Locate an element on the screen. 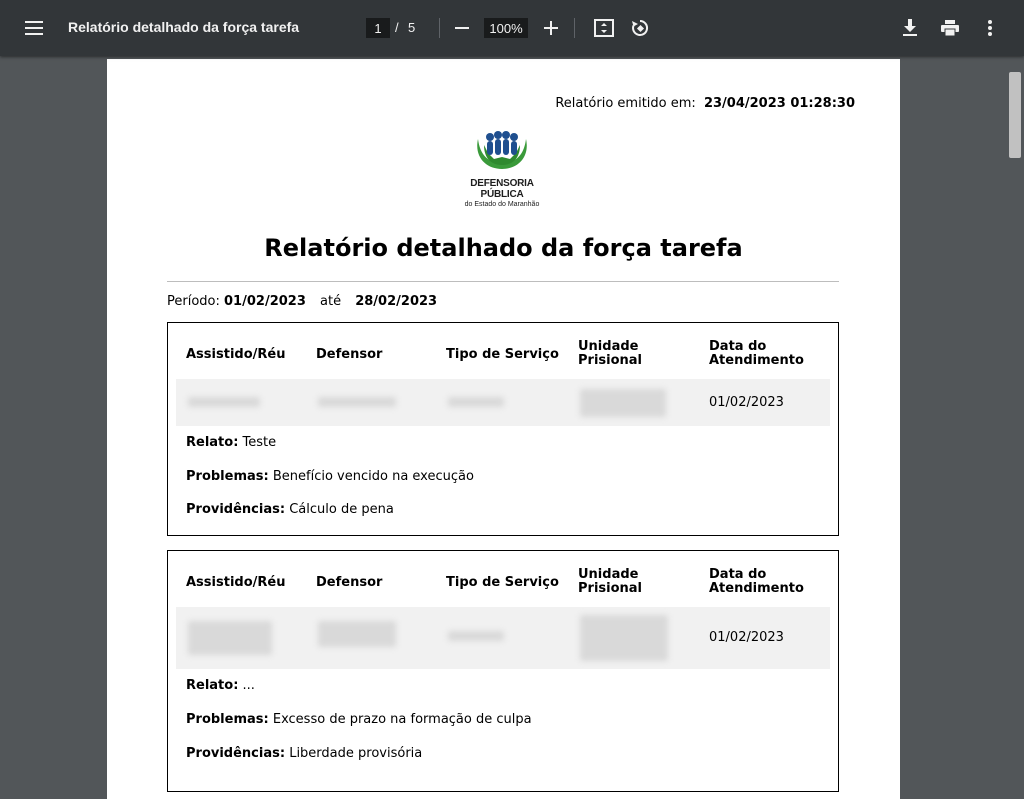  vertical-scrollbar is located at coordinates (1015, 412).